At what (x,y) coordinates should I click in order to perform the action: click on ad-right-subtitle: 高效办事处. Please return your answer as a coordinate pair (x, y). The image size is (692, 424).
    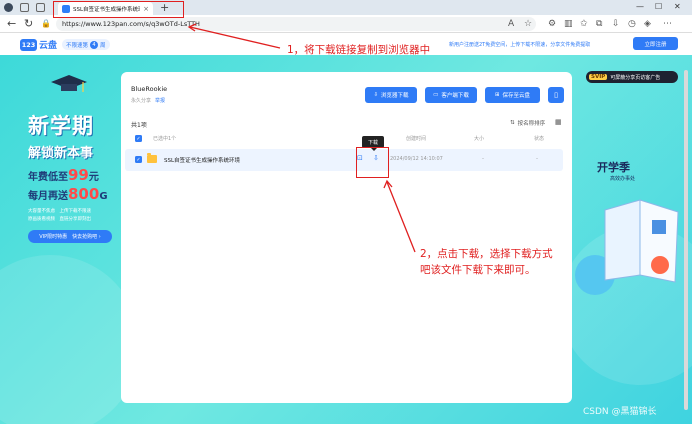
    Looking at the image, I should click on (623, 179).